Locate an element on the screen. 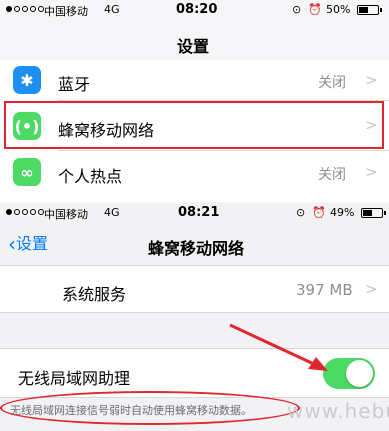  status-bar: 中国移动 4G 08:20 ⊙ ⏰ 50% is located at coordinates (194, 10).